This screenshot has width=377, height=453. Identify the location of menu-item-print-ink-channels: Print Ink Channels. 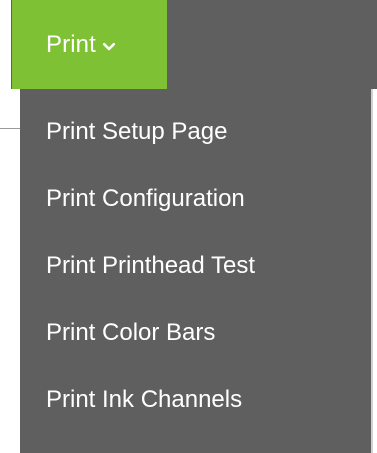
(195, 400).